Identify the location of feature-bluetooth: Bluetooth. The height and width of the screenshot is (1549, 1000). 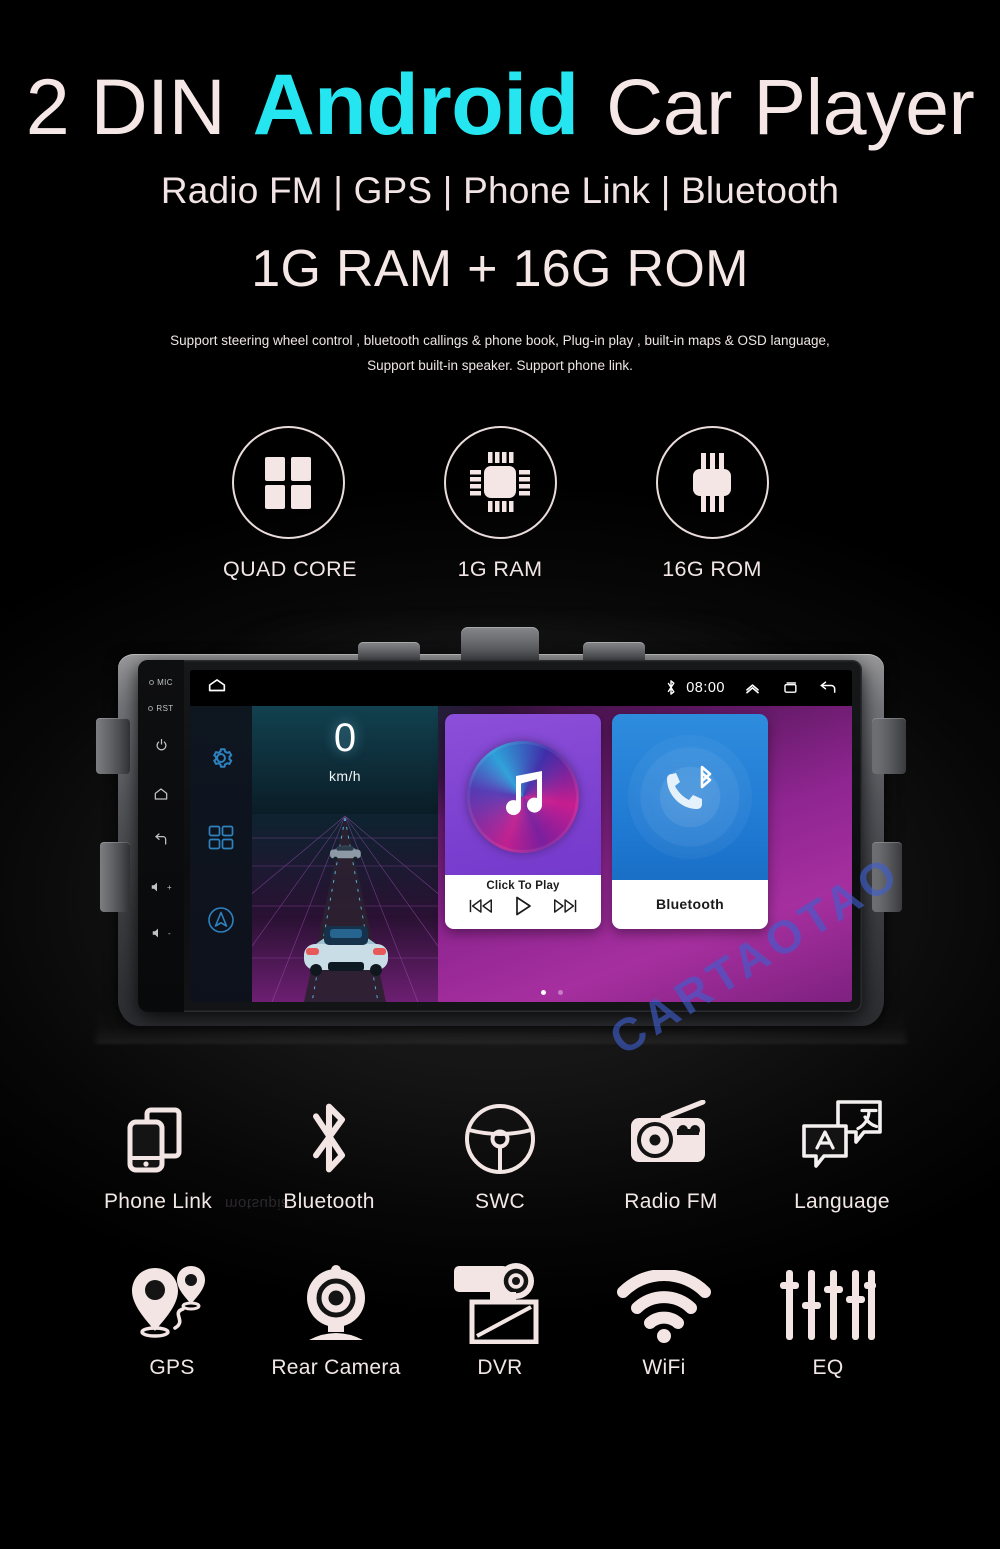
(329, 1150).